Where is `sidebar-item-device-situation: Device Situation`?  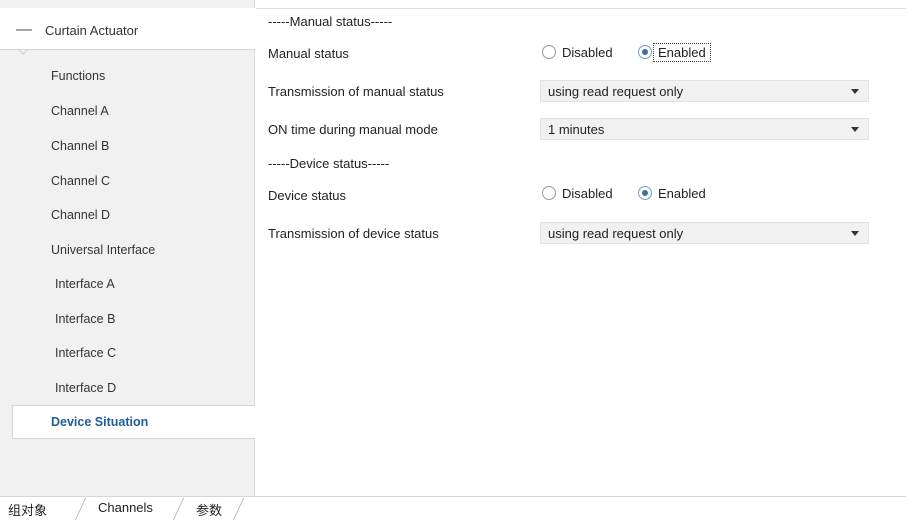
sidebar-item-device-situation: Device Situation is located at coordinates (133, 422).